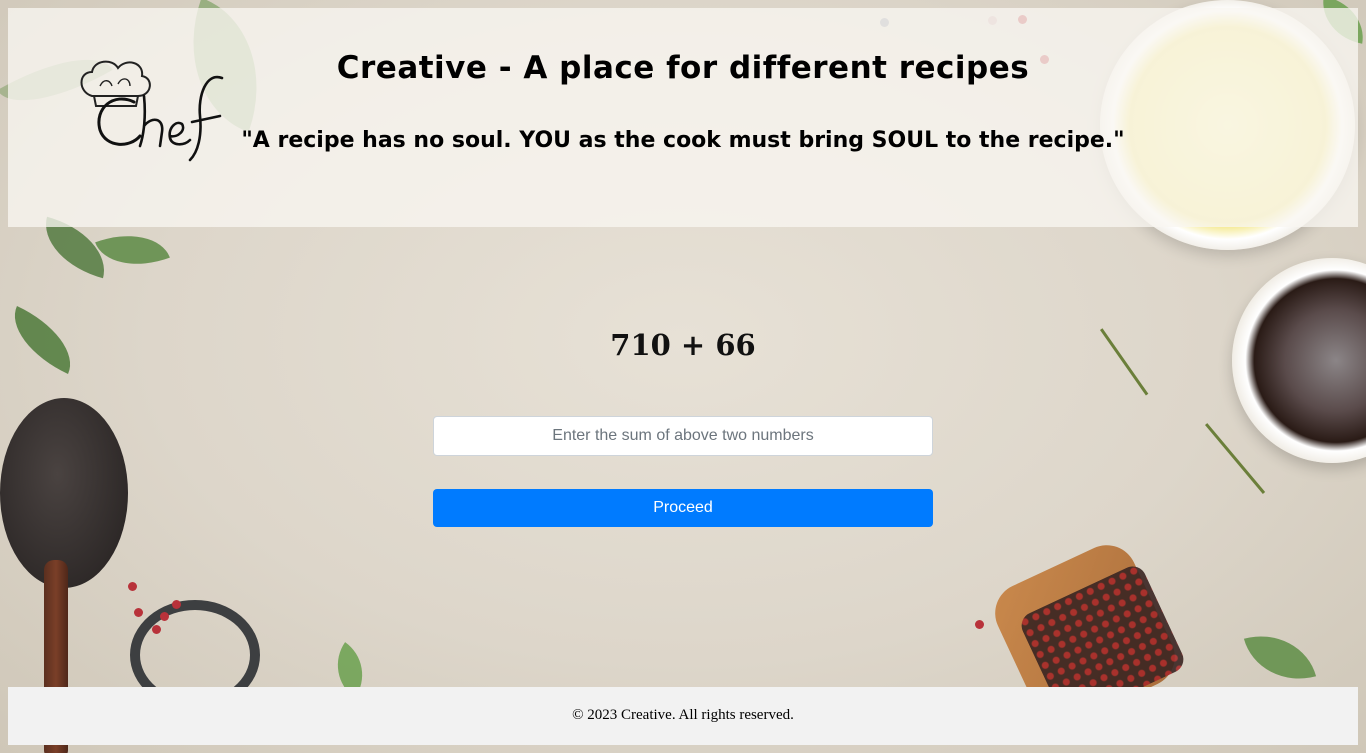 Image resolution: width=1366 pixels, height=753 pixels. Describe the element at coordinates (683, 345) in the screenshot. I see `math-challenge: 710 + 66` at that location.